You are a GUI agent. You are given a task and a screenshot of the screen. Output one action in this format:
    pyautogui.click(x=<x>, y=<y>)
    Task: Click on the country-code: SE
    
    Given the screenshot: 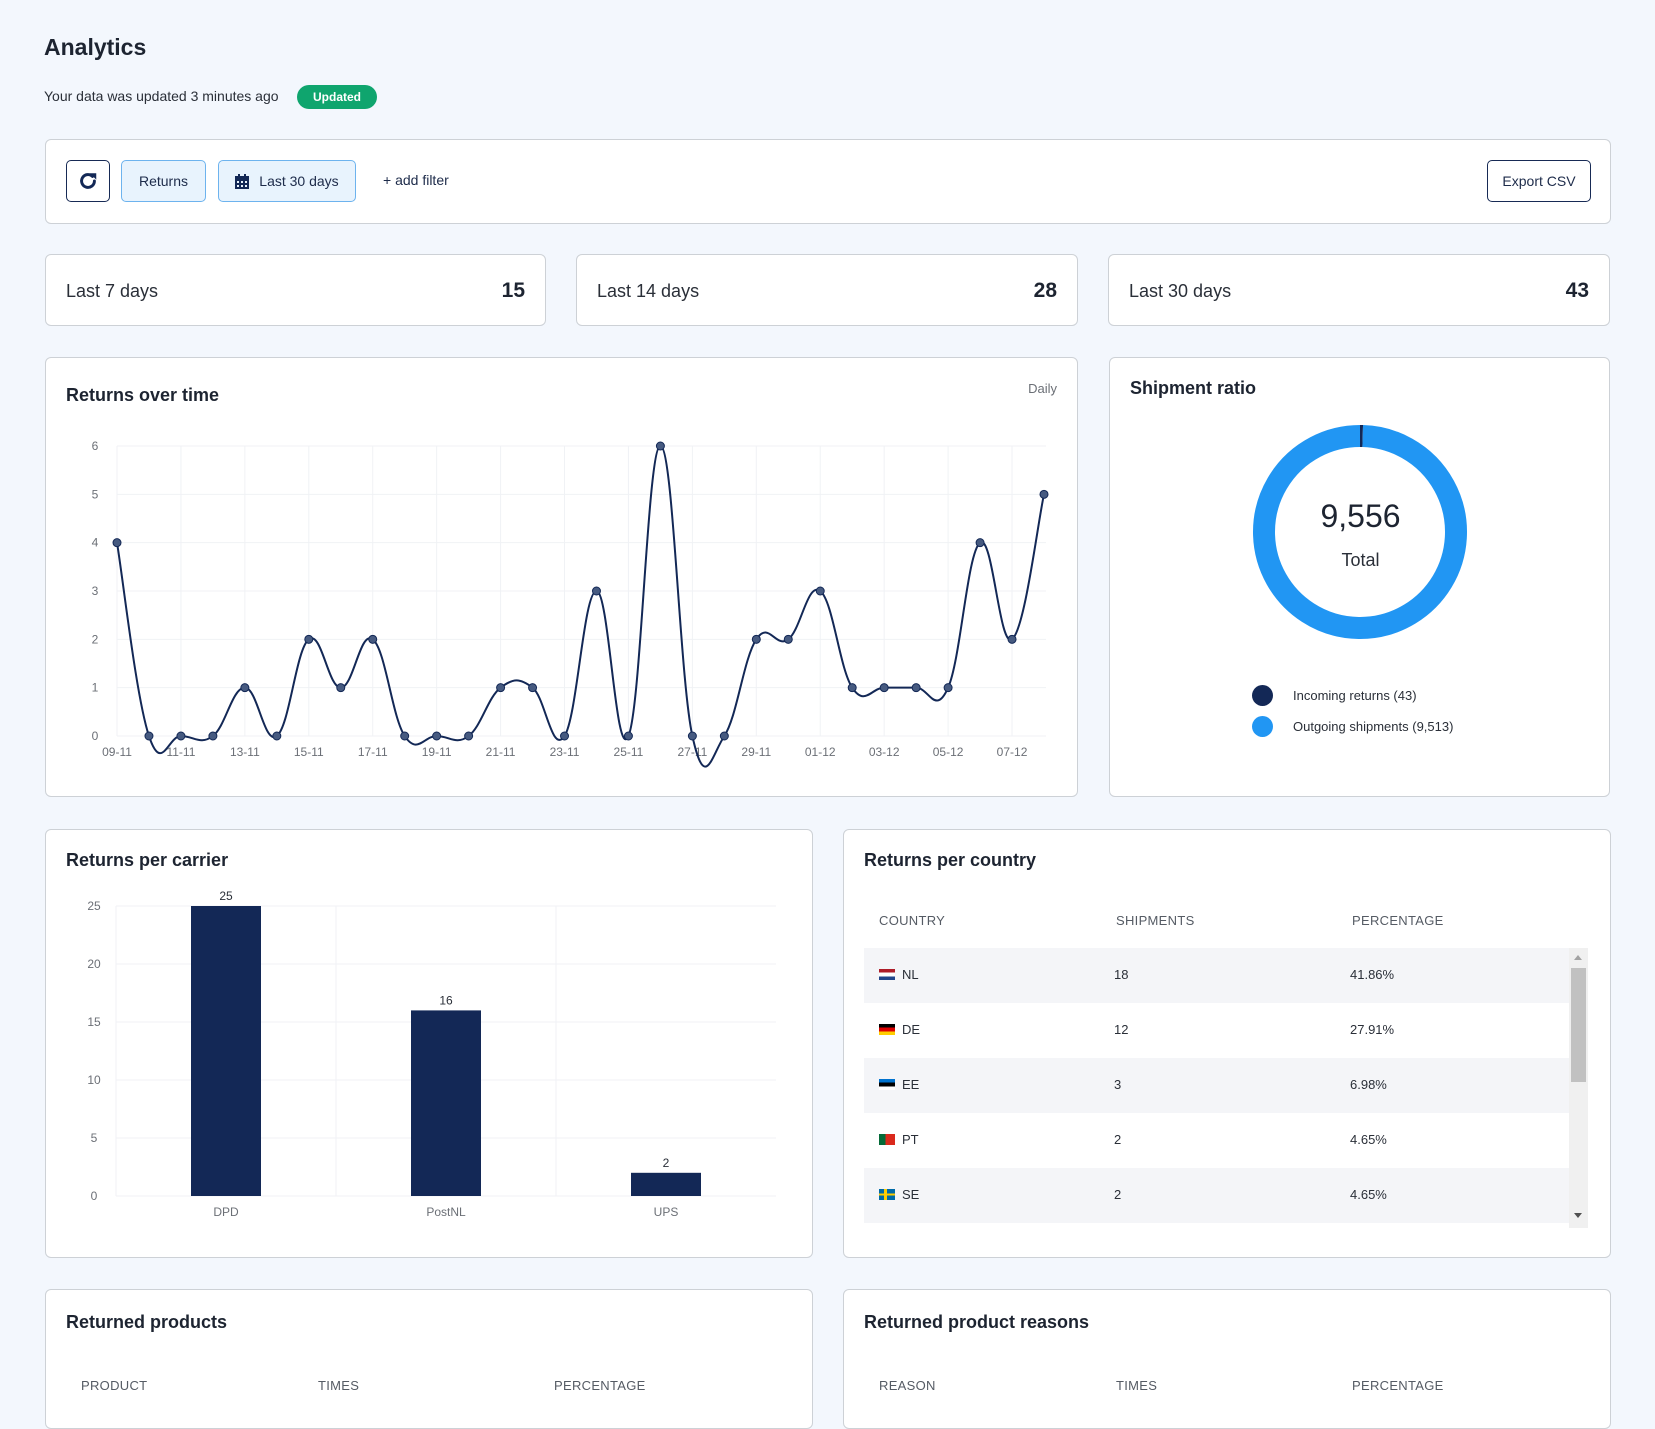 What is the action you would take?
    pyautogui.click(x=910, y=1194)
    